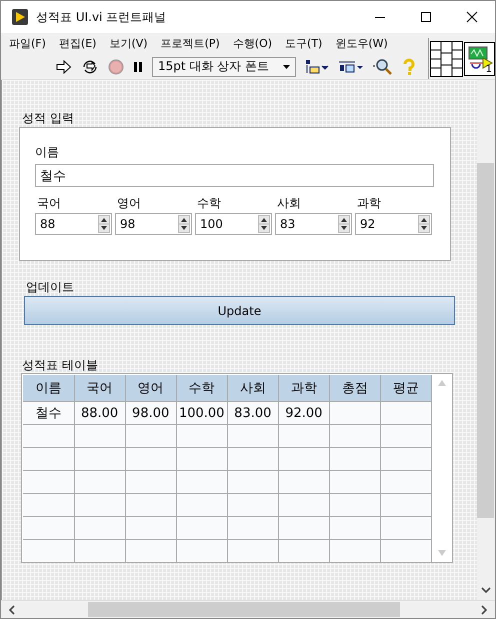 This screenshot has height=619, width=496. Describe the element at coordinates (77, 43) in the screenshot. I see `menu-item: 편집(E)` at that location.